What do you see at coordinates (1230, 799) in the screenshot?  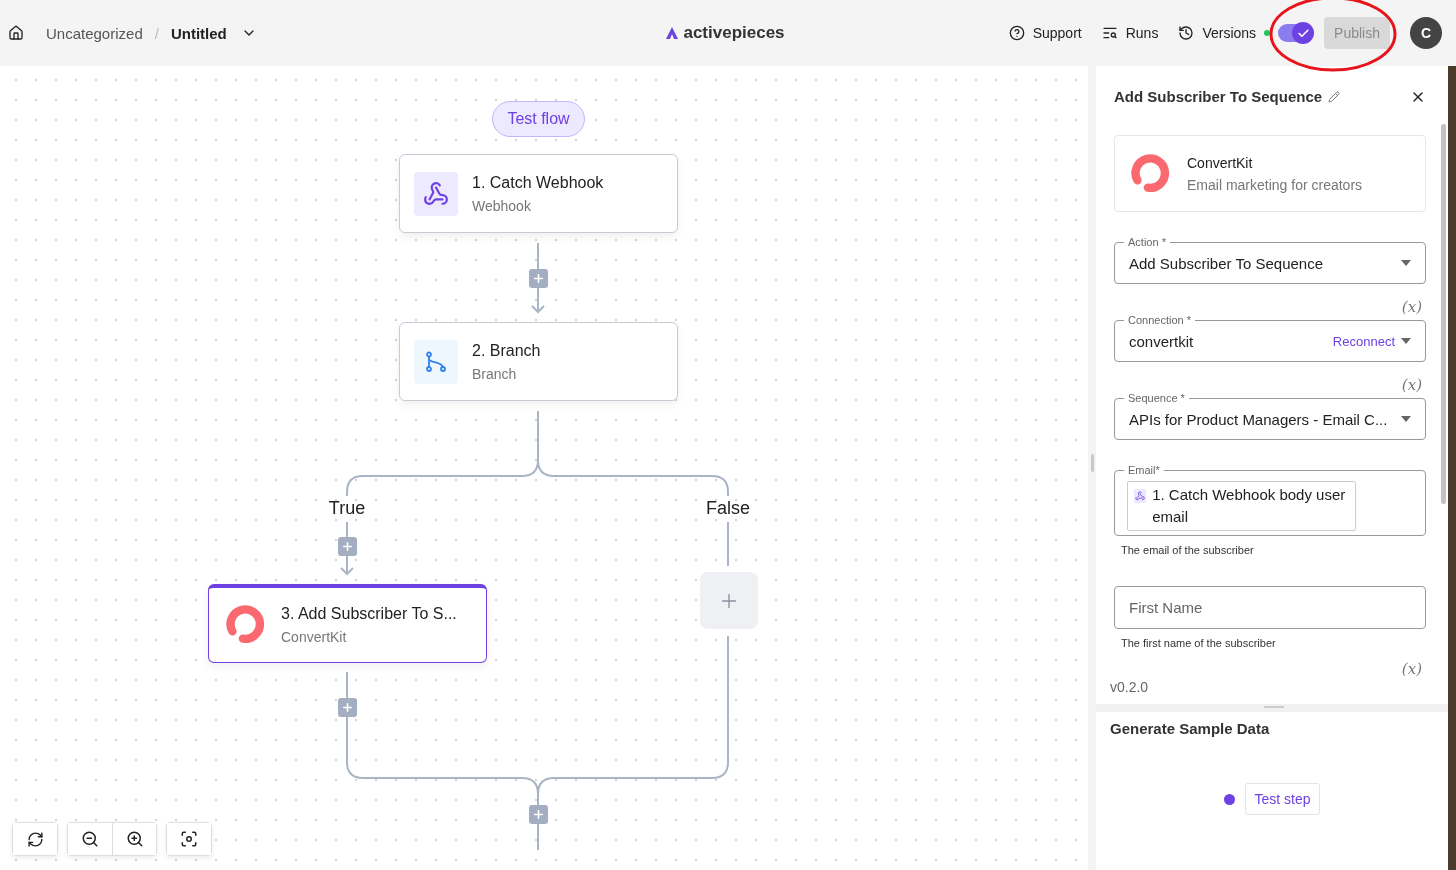 I see `status-dot` at bounding box center [1230, 799].